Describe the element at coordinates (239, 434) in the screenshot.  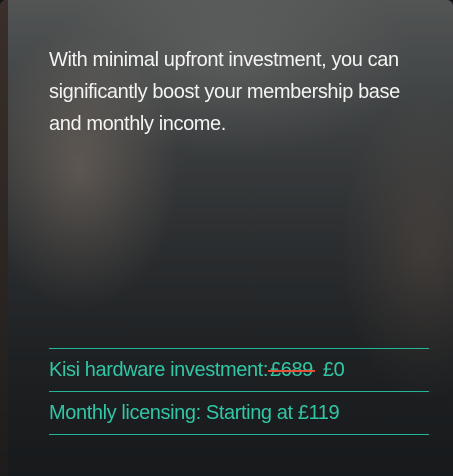
I see `divider-bottom` at that location.